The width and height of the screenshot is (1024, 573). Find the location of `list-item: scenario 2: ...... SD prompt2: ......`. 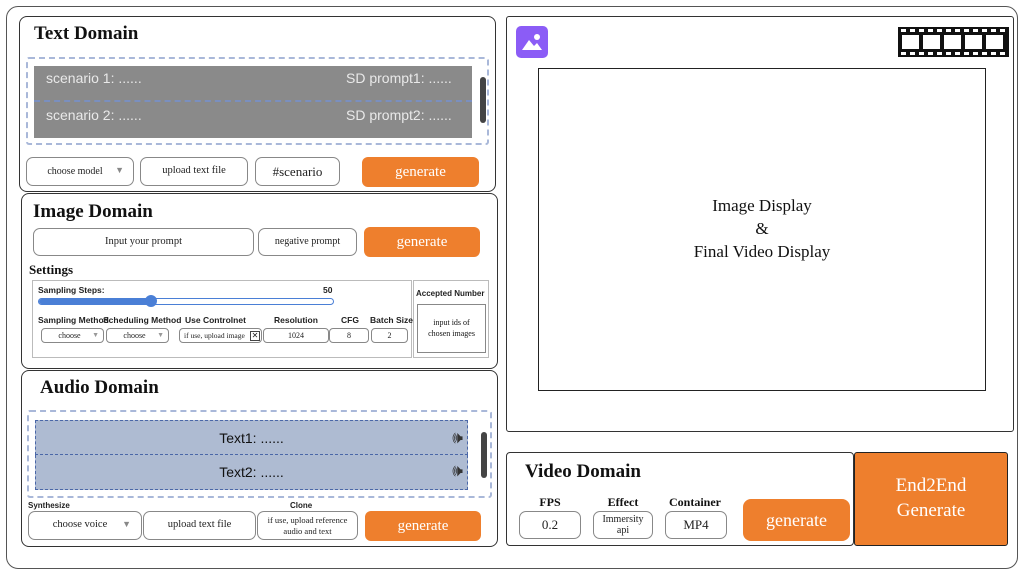

list-item: scenario 2: ...... SD prompt2: ...... is located at coordinates (253, 120).